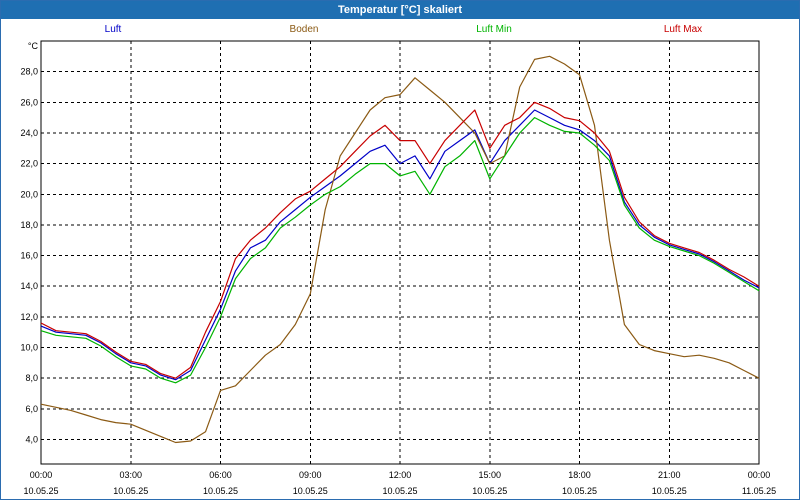 The height and width of the screenshot is (500, 800). What do you see at coordinates (31, 409) in the screenshot?
I see `y-tick-label: 6,0` at bounding box center [31, 409].